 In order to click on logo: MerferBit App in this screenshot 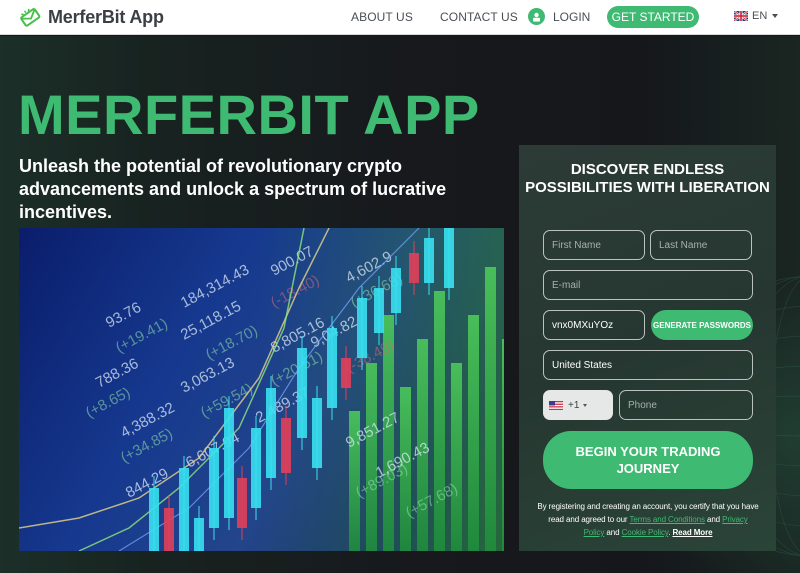, I will do `click(91, 17)`.